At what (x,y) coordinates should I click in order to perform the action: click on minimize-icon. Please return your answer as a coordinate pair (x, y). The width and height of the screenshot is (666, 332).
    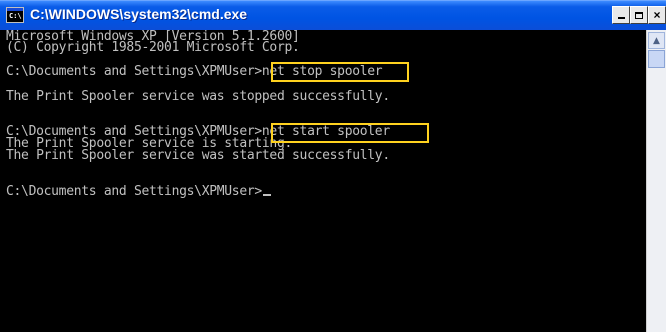
    Looking at the image, I should click on (621, 18).